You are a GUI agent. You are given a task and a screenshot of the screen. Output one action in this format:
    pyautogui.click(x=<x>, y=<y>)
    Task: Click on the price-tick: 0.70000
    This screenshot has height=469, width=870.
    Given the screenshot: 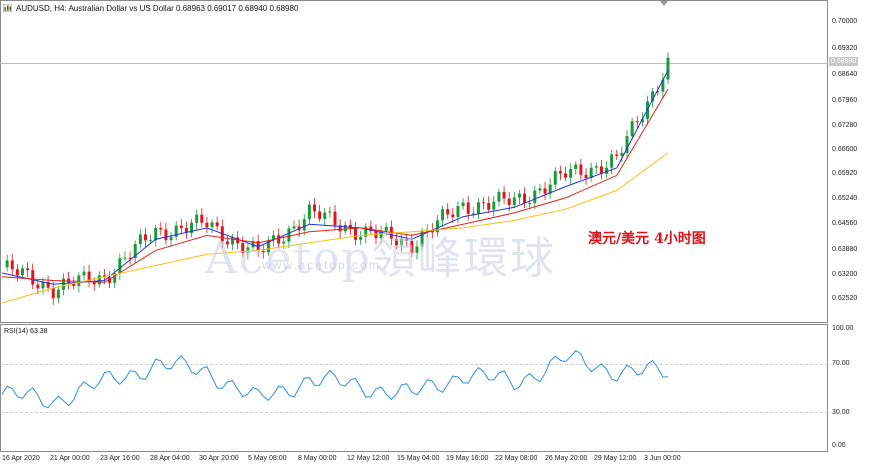 What is the action you would take?
    pyautogui.click(x=845, y=21)
    